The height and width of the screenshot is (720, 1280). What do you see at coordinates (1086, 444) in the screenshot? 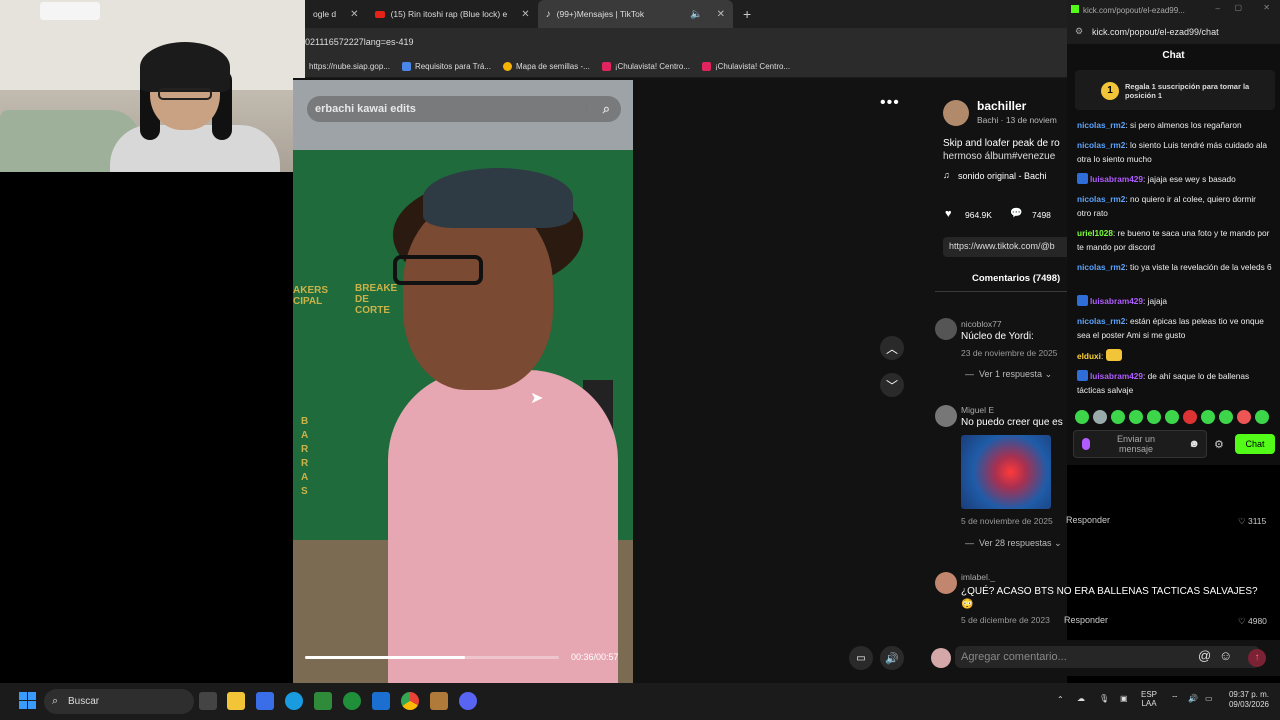
I see `mic-icon` at bounding box center [1086, 444].